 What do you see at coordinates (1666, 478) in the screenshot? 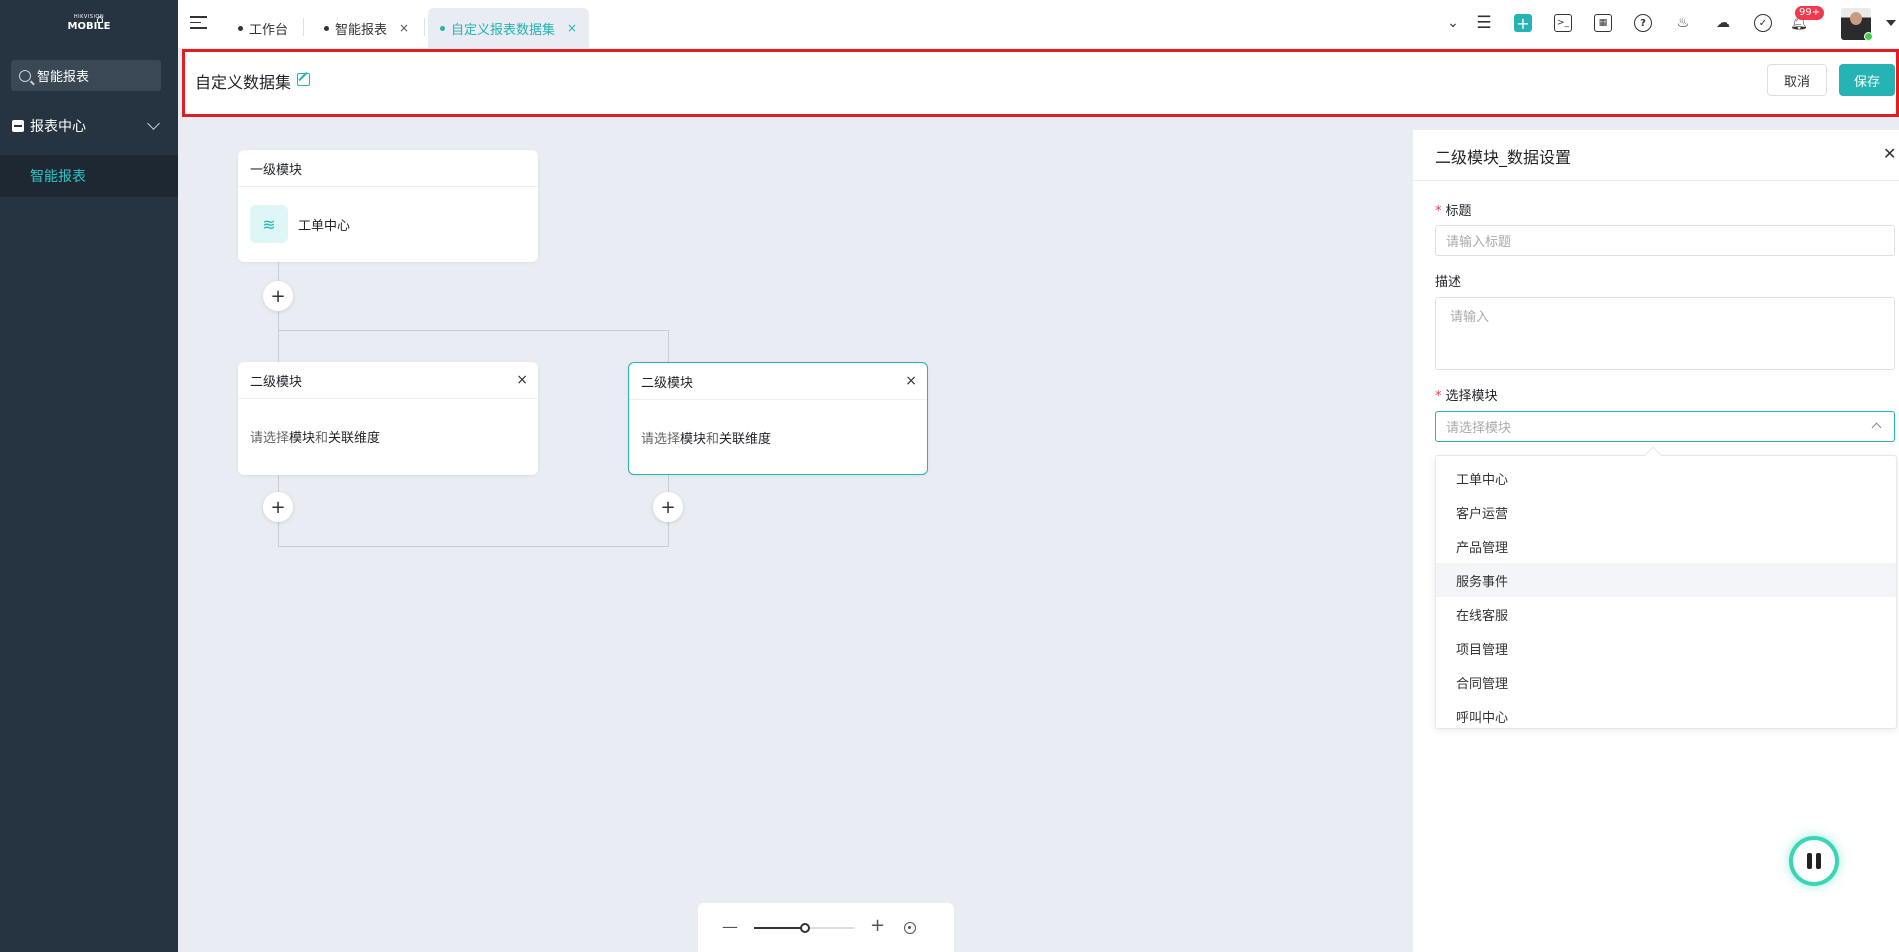
I see `dropdown-option: 工单中心` at bounding box center [1666, 478].